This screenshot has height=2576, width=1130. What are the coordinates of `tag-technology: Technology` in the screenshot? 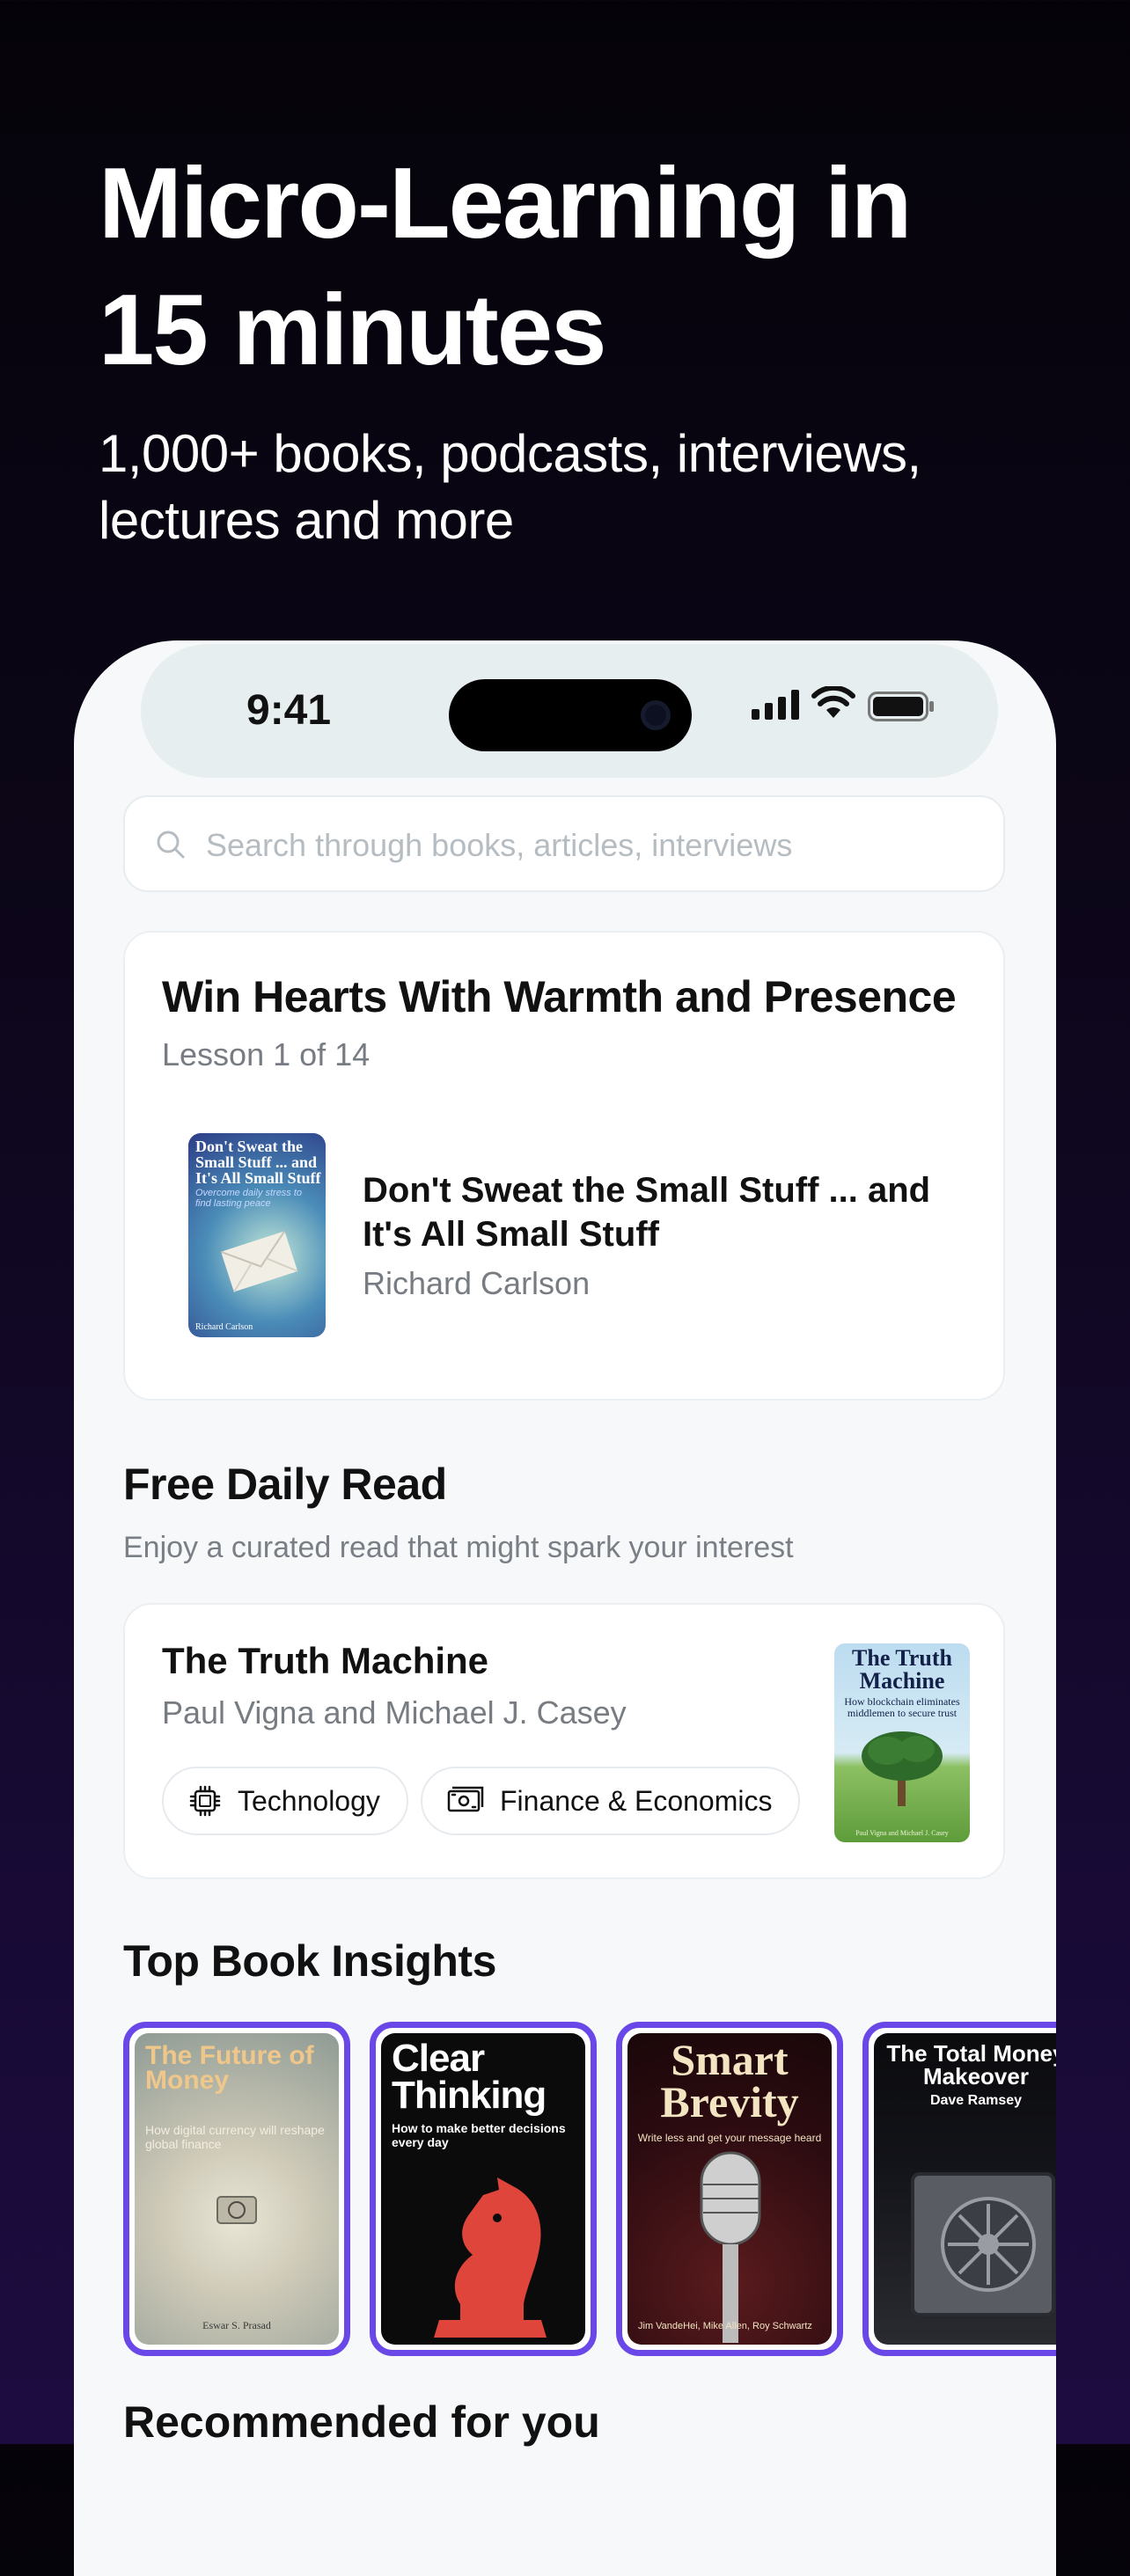 It's located at (285, 1801).